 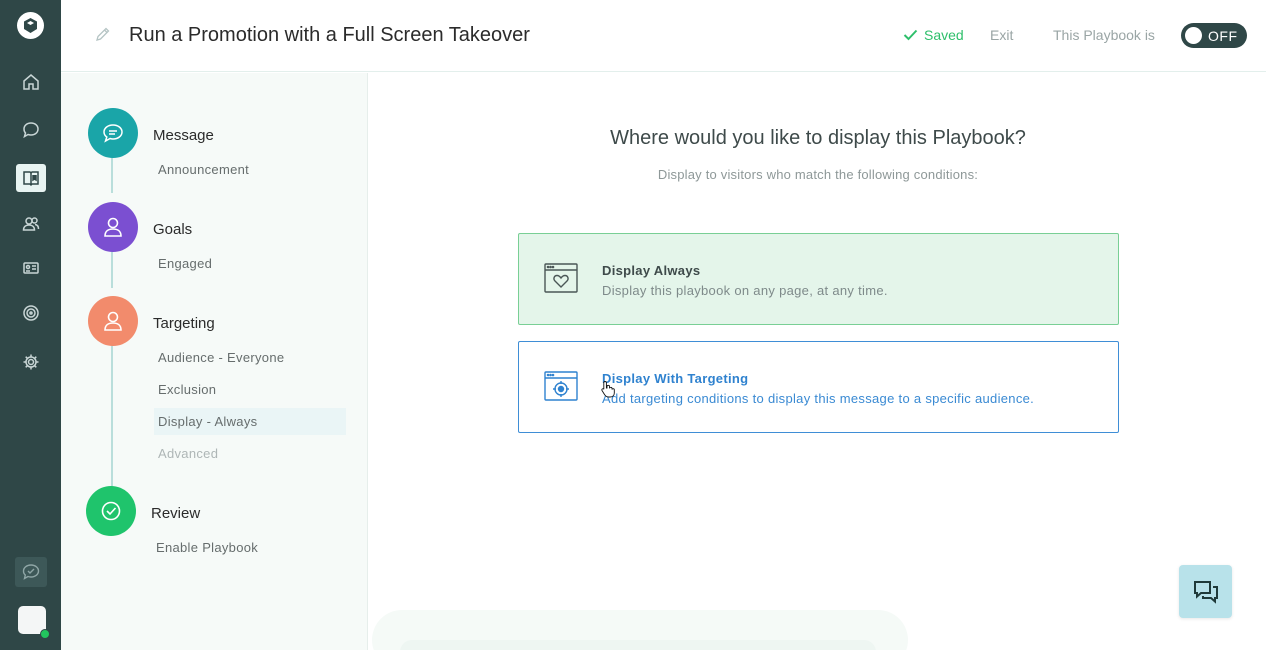 What do you see at coordinates (1001, 35) in the screenshot?
I see `exit-link: Exit` at bounding box center [1001, 35].